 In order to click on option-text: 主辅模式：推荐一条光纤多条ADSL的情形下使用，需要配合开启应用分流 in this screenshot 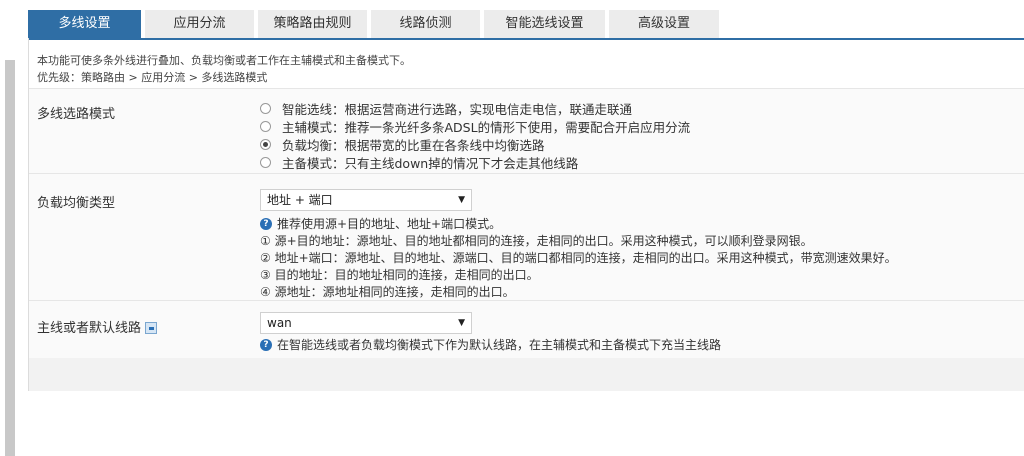, I will do `click(486, 127)`.